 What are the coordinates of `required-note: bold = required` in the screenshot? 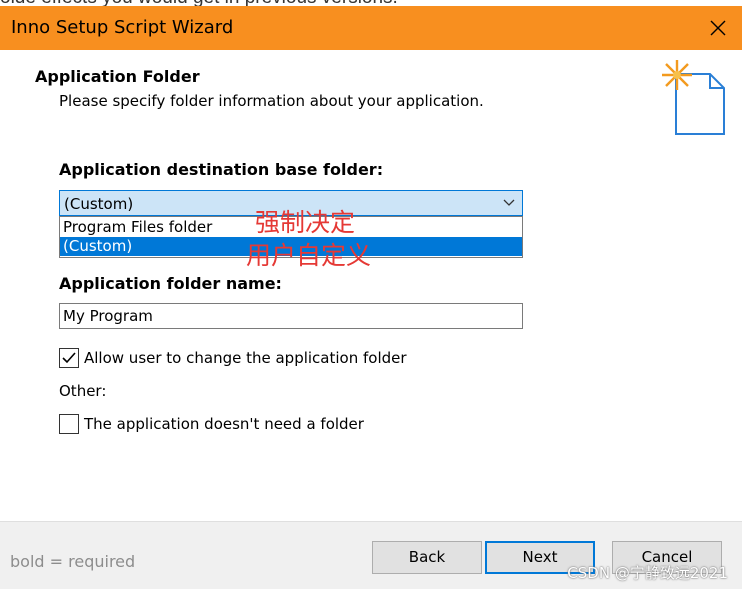 It's located at (73, 561).